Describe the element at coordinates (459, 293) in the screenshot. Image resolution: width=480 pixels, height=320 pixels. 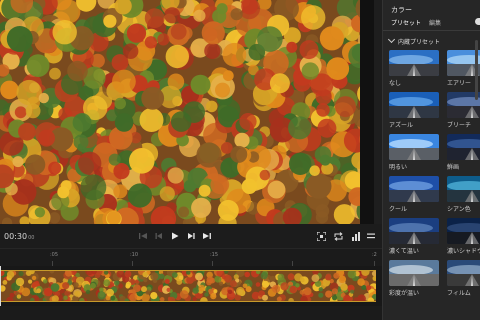
I see `preset-label: フィルム` at that location.